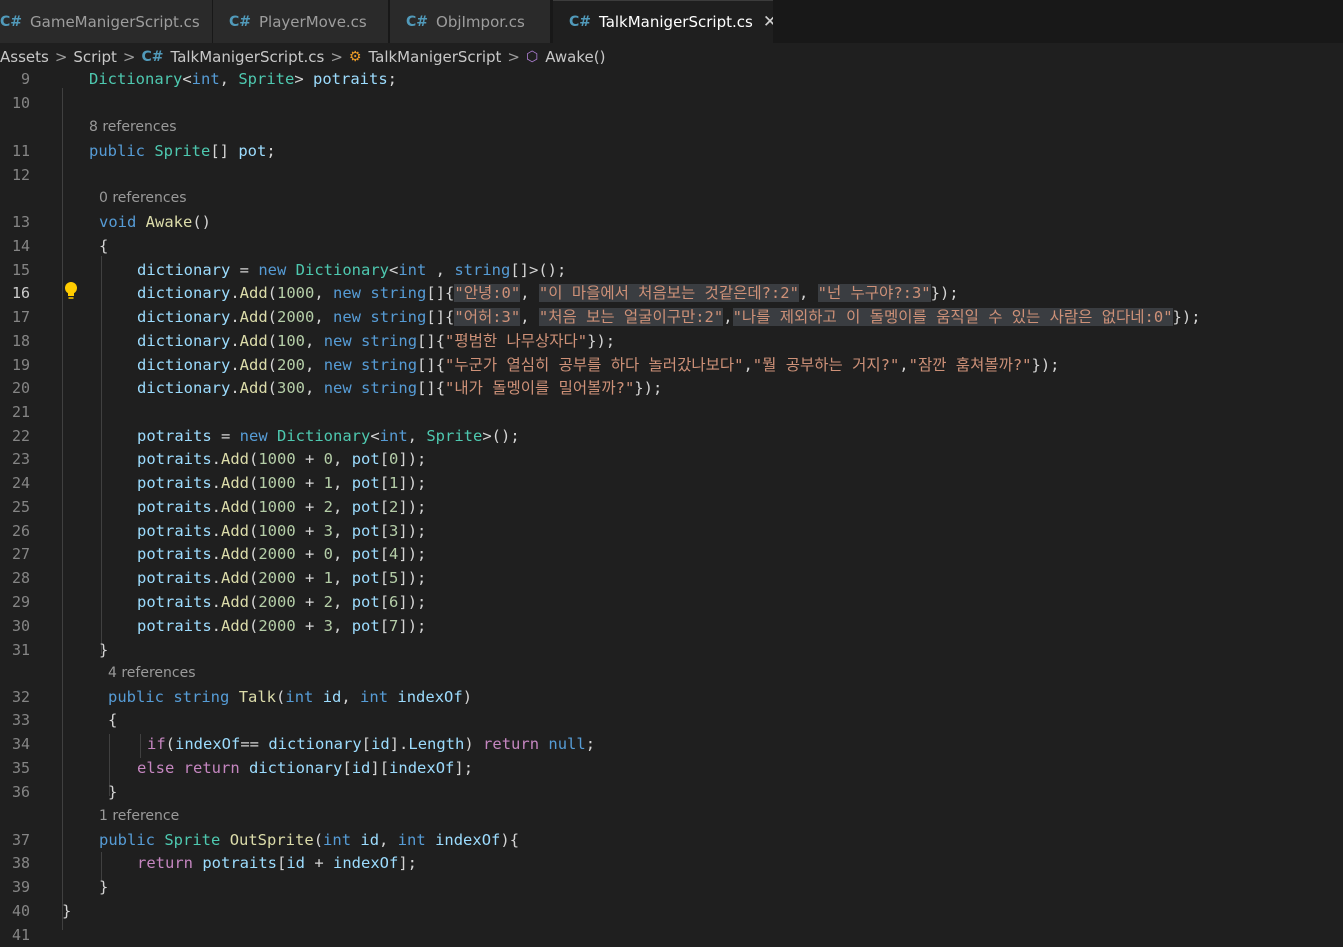 The width and height of the screenshot is (1343, 947). Describe the element at coordinates (318, 840) in the screenshot. I see `code-token: (` at that location.